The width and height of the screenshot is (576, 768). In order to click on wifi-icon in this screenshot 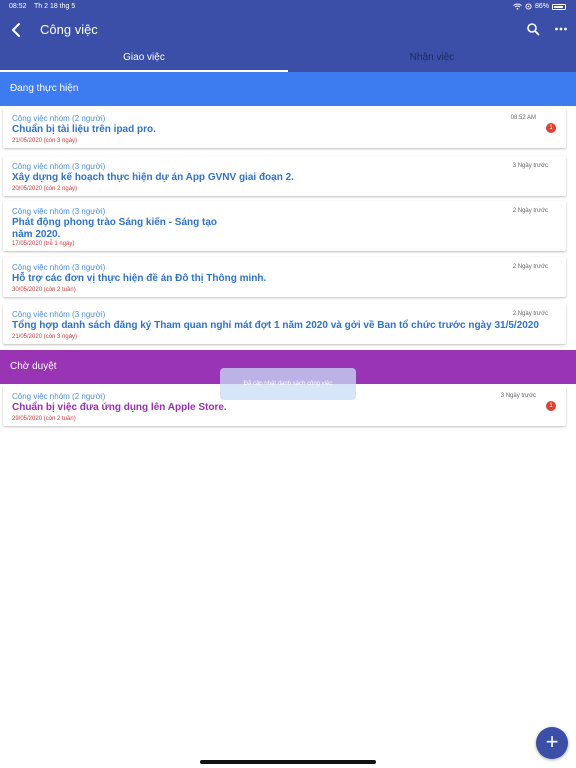, I will do `click(517, 6)`.